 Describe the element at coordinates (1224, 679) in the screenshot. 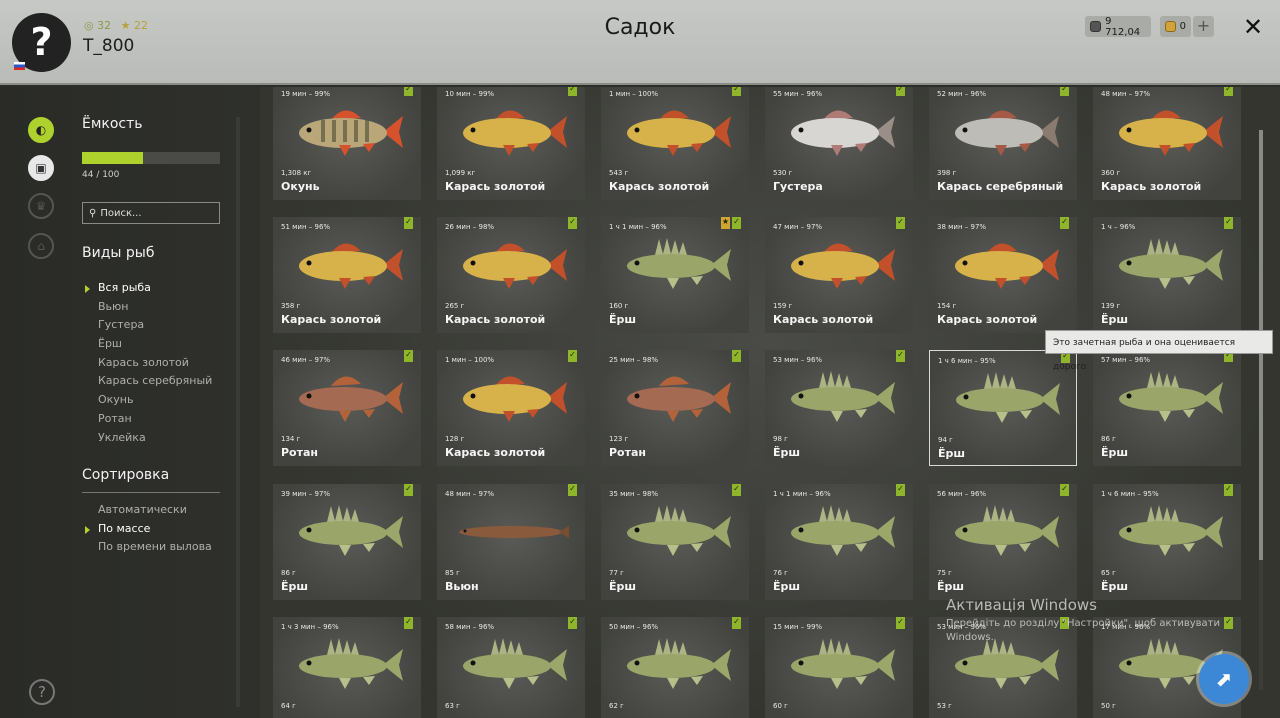

I see `screenshot-tool-button: ⬈` at that location.